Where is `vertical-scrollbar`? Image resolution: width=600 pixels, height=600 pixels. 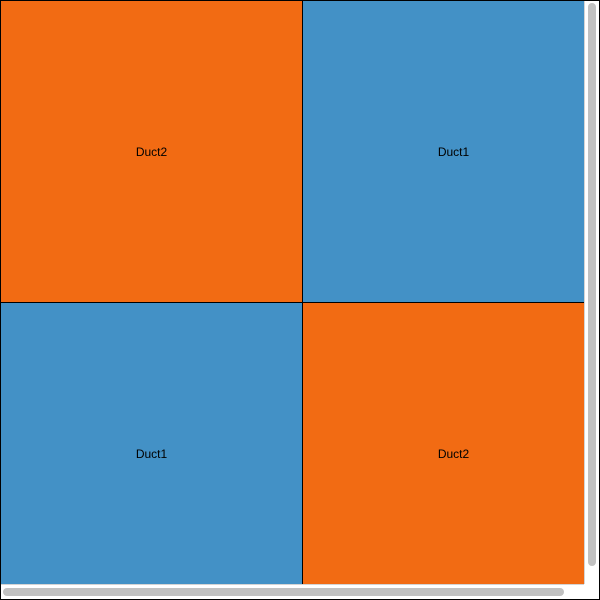
vertical-scrollbar is located at coordinates (591, 292).